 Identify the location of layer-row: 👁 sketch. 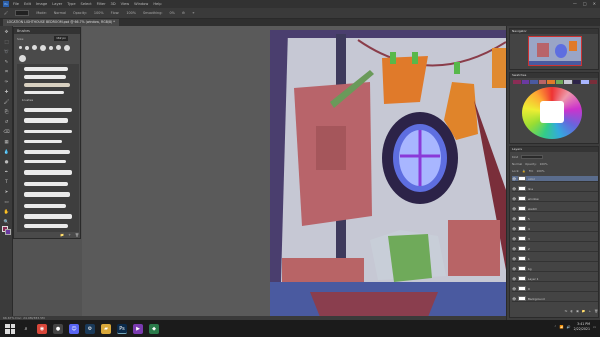
(555, 209).